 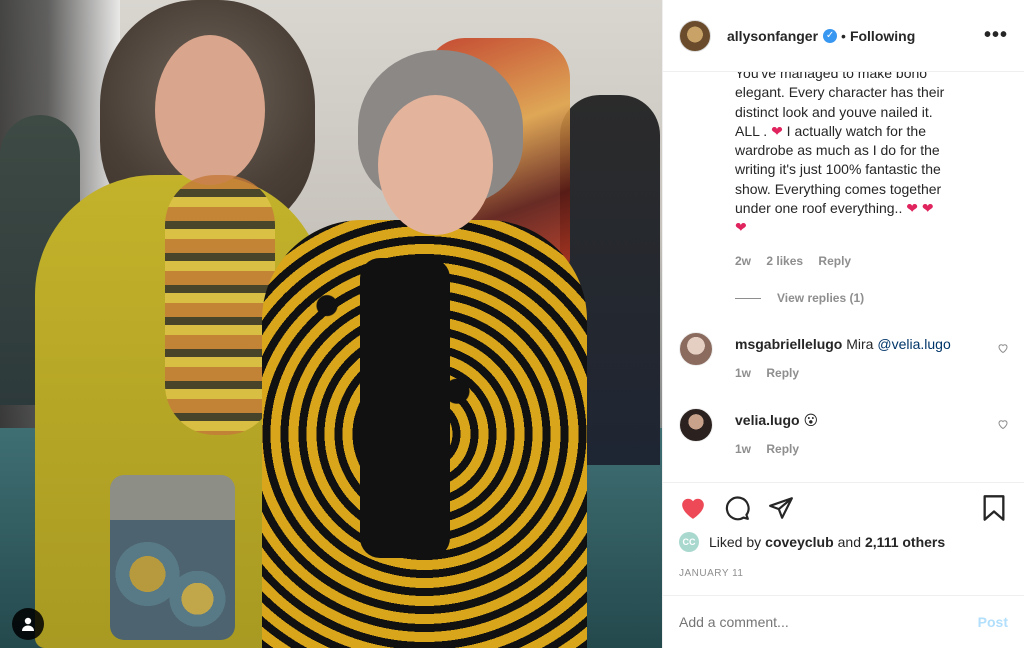 I want to click on likes-summary: CC Liked by coveyclub and 2,111 others, so click(x=814, y=542).